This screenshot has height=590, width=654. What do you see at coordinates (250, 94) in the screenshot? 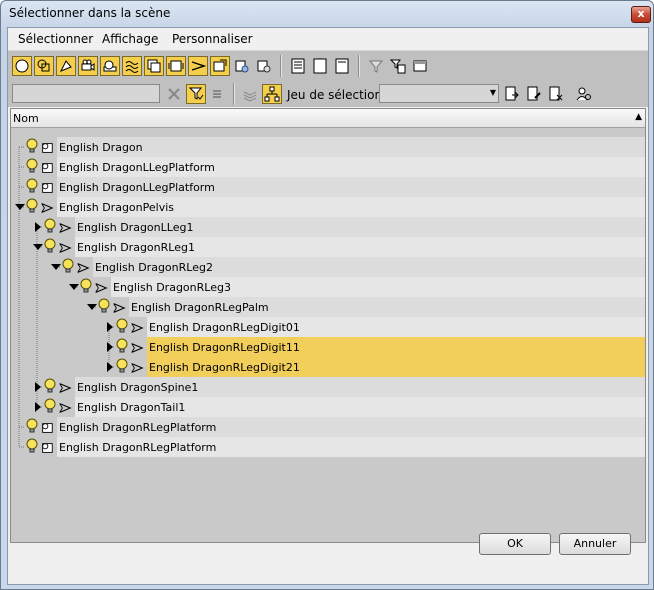
I see `layers-button` at bounding box center [250, 94].